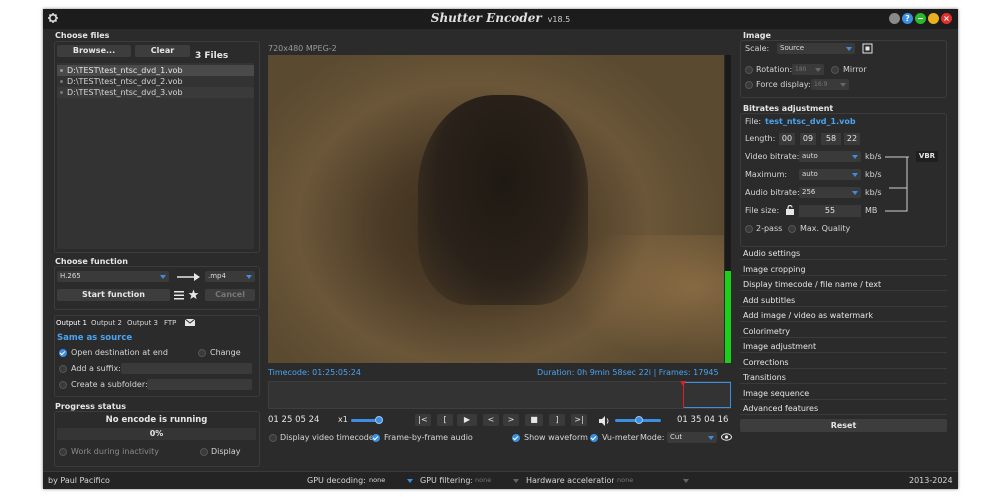  Describe the element at coordinates (293, 420) in the screenshot. I see `in-timecode: 01 25 05 24` at that location.